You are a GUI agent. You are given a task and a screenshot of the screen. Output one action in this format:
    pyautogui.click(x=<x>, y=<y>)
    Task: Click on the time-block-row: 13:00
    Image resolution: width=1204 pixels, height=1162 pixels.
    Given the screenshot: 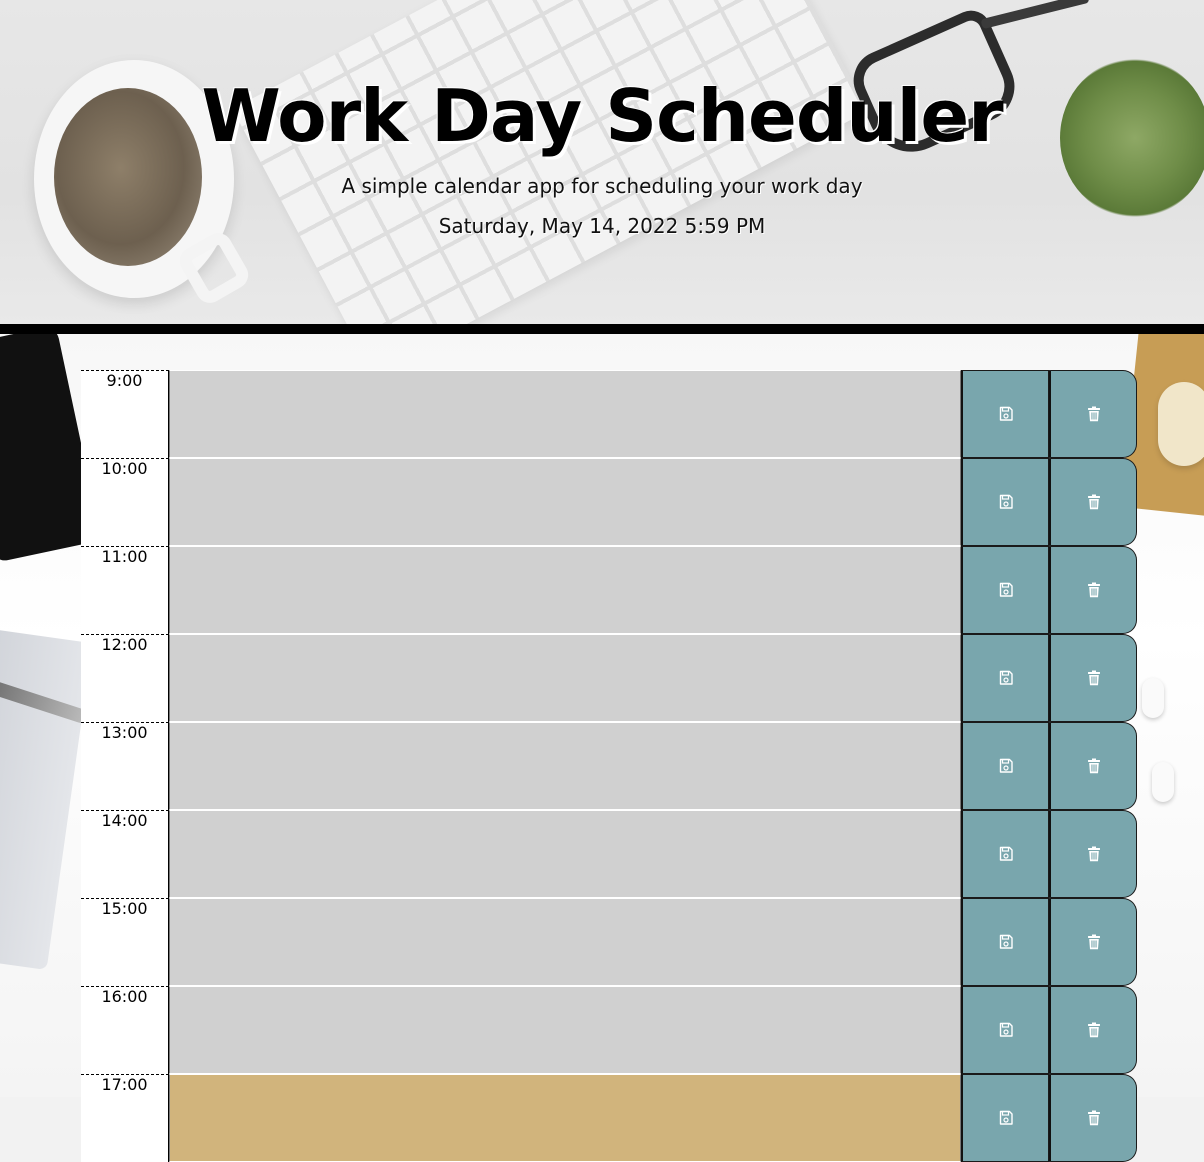 What is the action you would take?
    pyautogui.click(x=609, y=766)
    